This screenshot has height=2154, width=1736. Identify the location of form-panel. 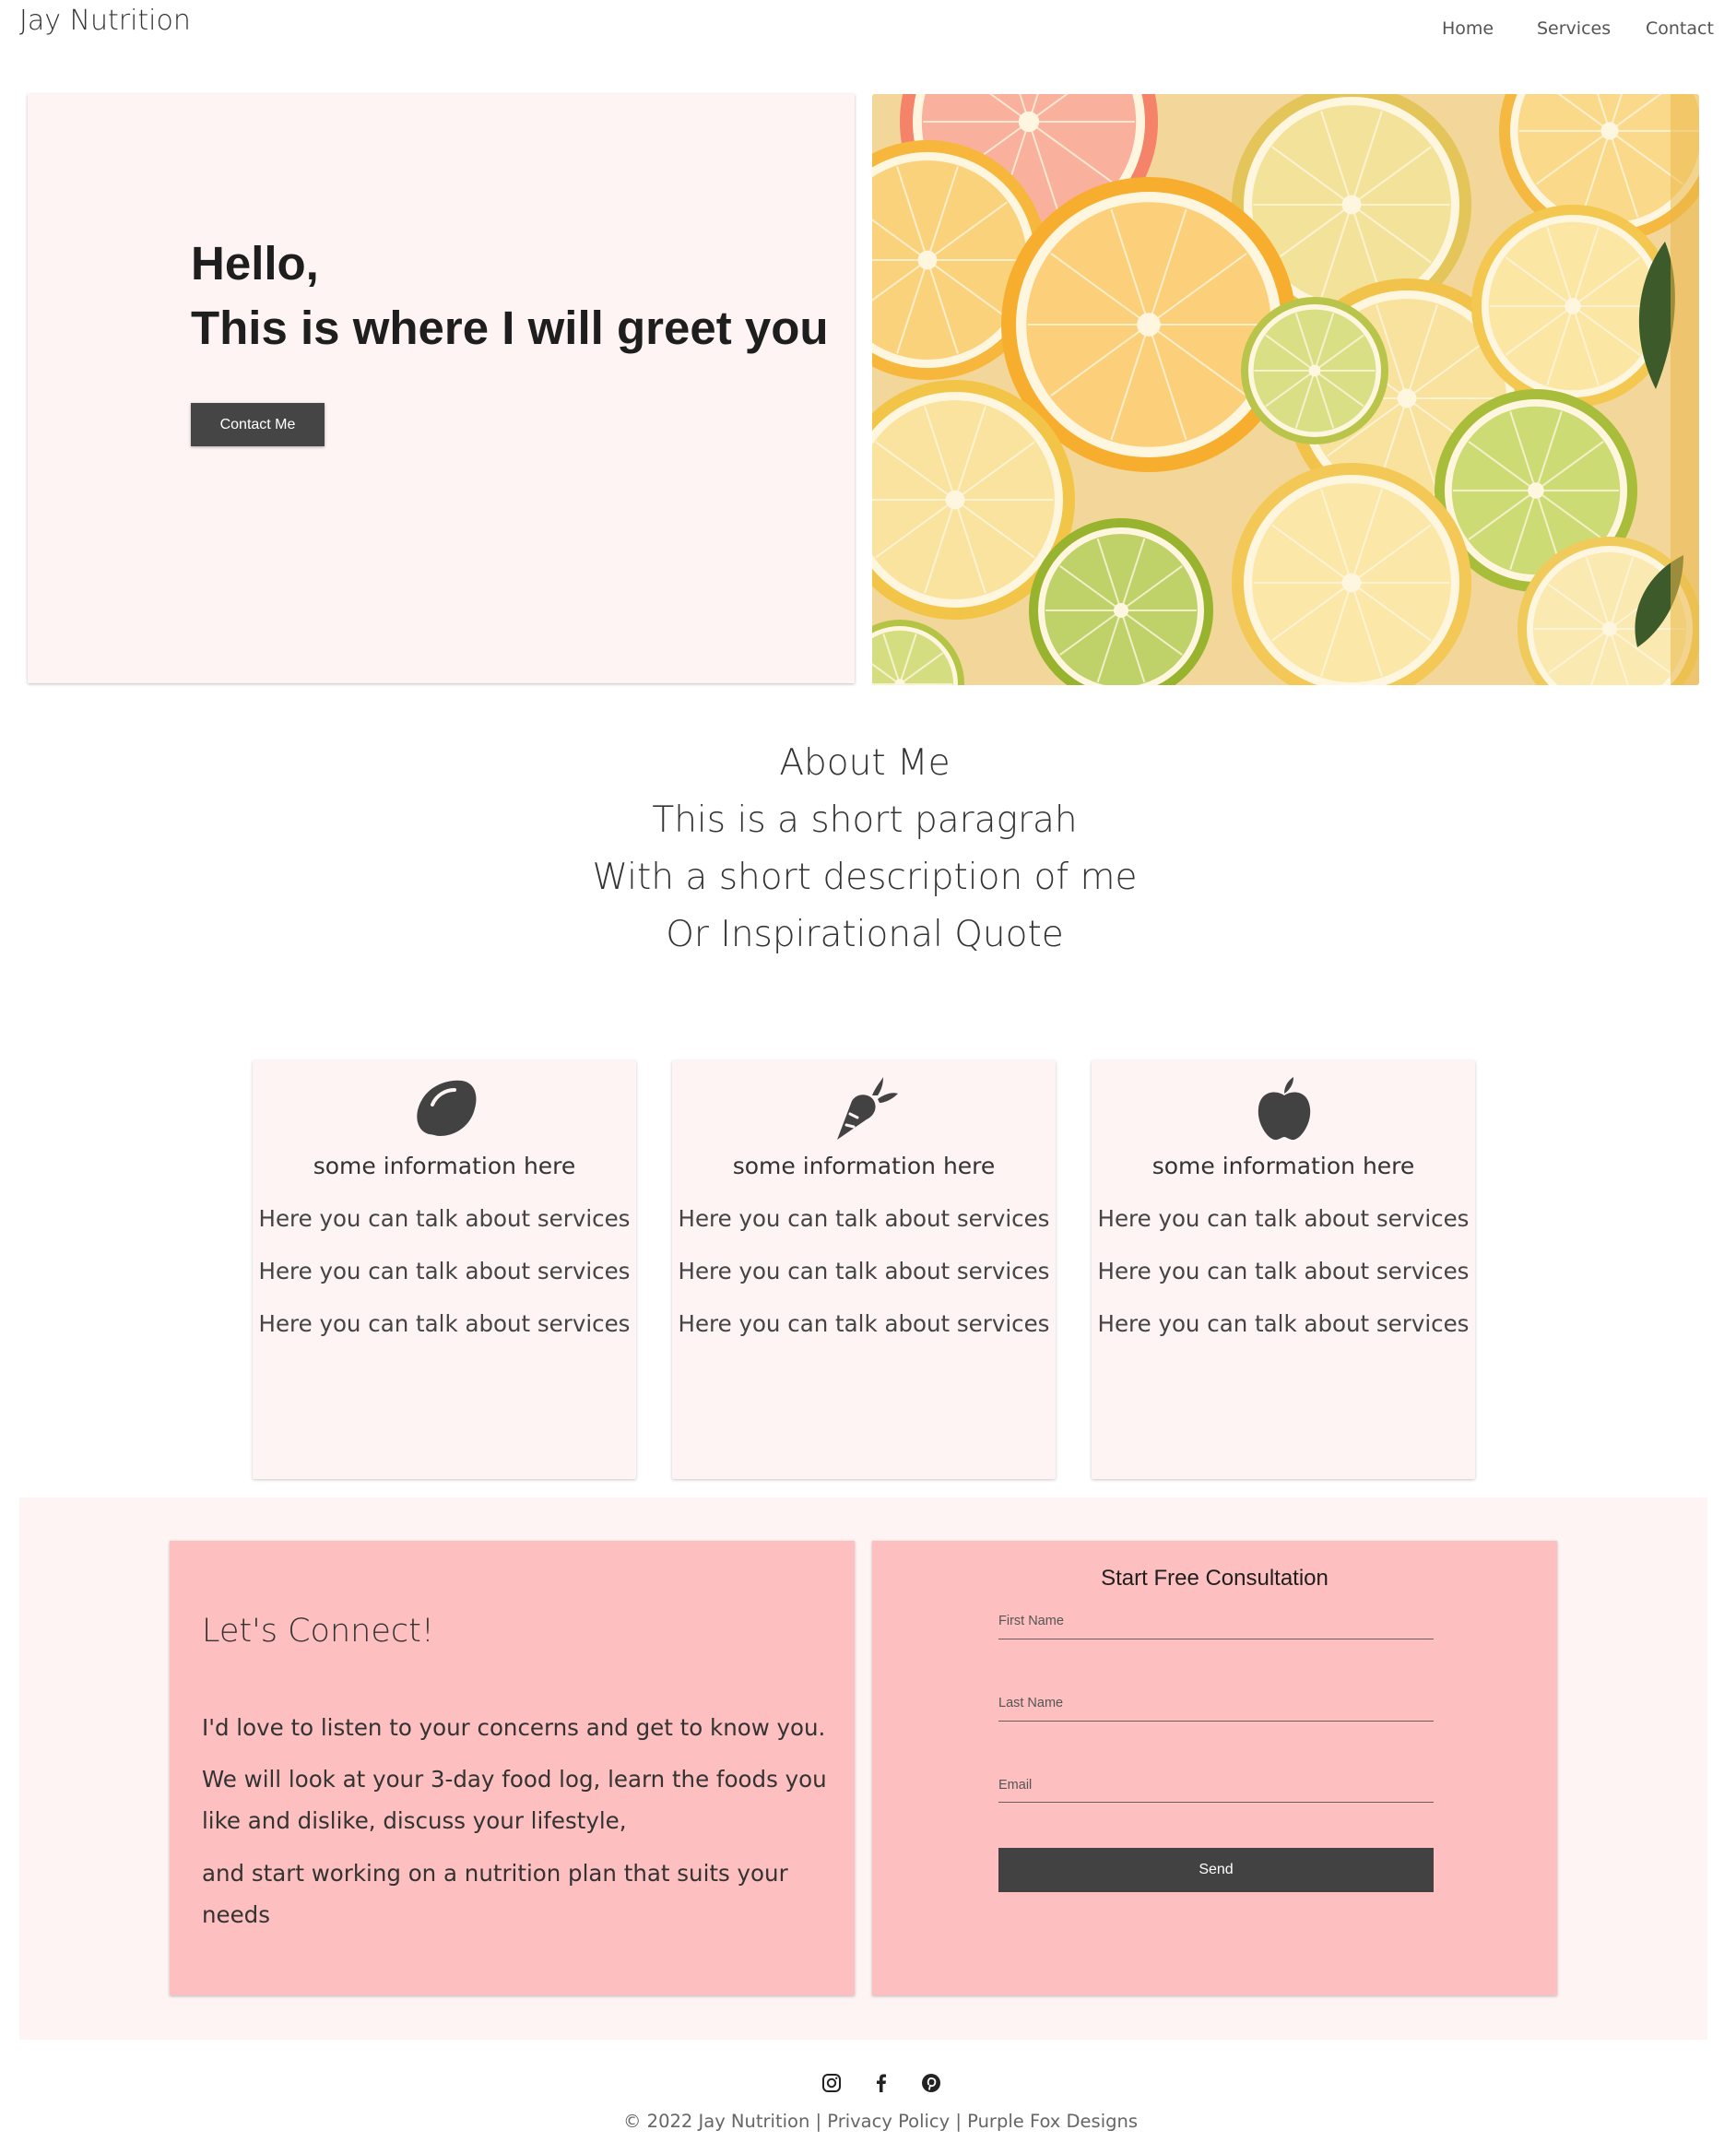
(1214, 1768).